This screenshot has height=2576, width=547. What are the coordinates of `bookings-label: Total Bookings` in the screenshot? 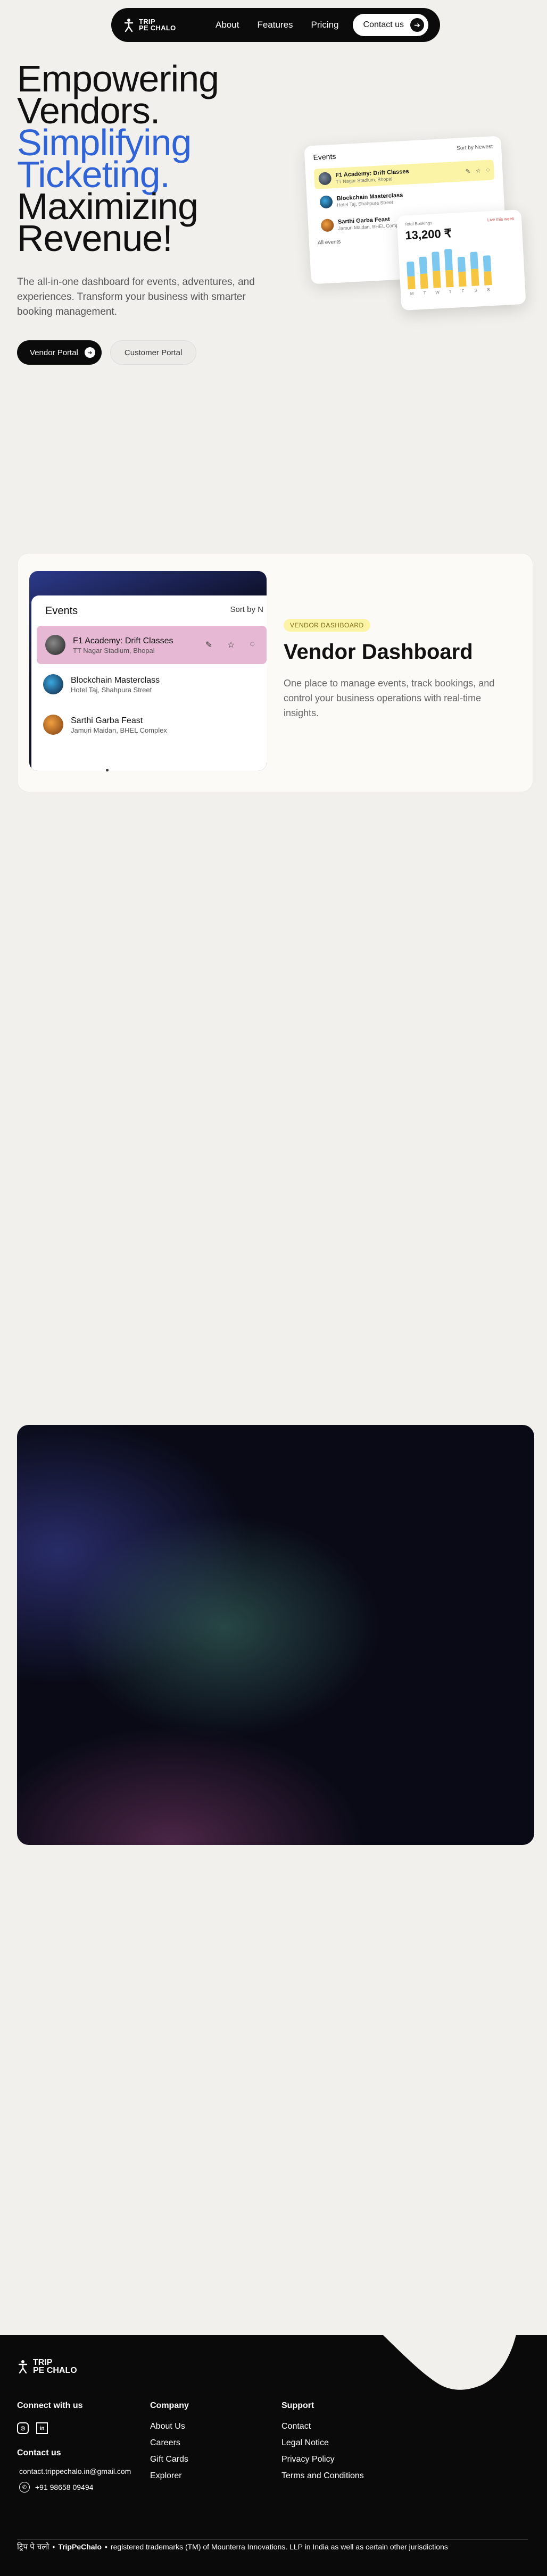 It's located at (418, 223).